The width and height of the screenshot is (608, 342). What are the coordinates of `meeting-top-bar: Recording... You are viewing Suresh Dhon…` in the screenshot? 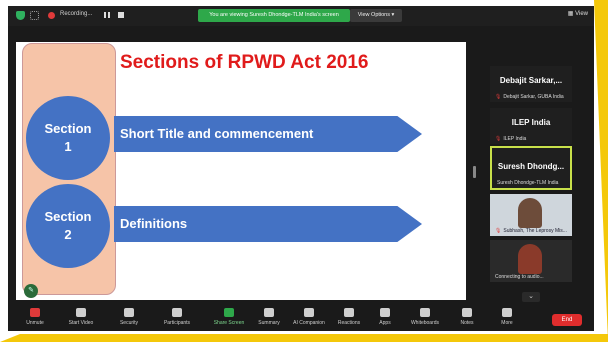 It's located at (301, 16).